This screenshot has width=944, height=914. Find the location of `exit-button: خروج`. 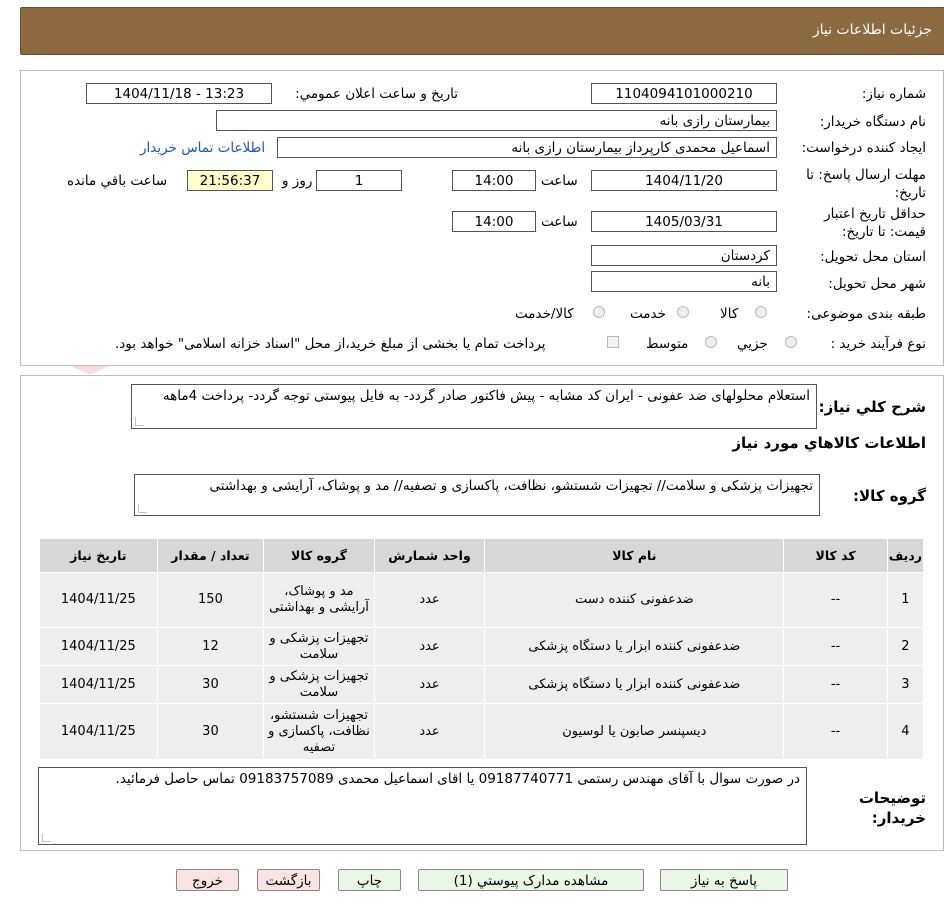

exit-button: خروج is located at coordinates (207, 880).